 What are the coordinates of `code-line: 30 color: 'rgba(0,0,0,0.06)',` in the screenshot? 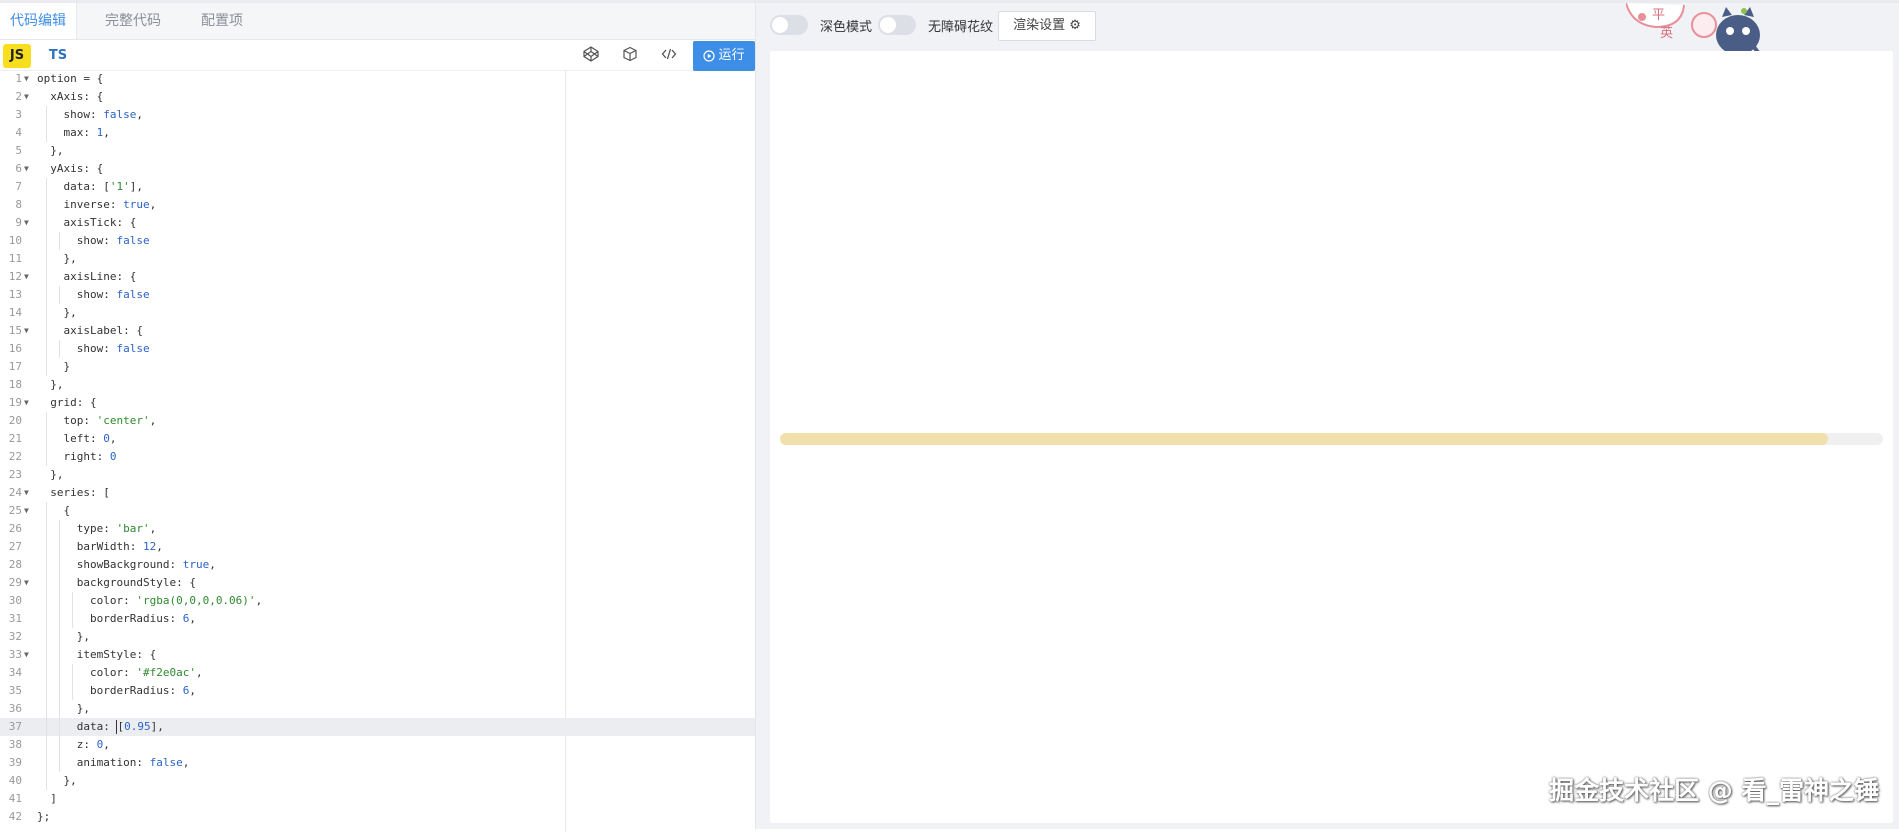 It's located at (377, 601).